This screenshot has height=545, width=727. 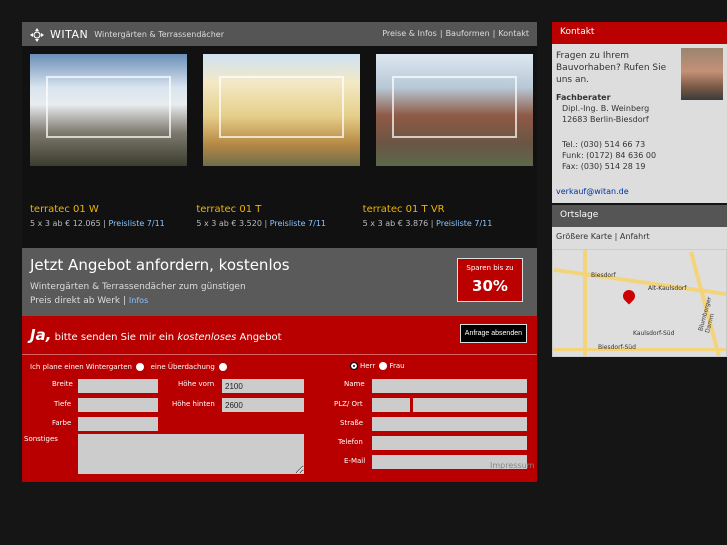 What do you see at coordinates (592, 191) in the screenshot?
I see `email-link: verkauf@witan.de` at bounding box center [592, 191].